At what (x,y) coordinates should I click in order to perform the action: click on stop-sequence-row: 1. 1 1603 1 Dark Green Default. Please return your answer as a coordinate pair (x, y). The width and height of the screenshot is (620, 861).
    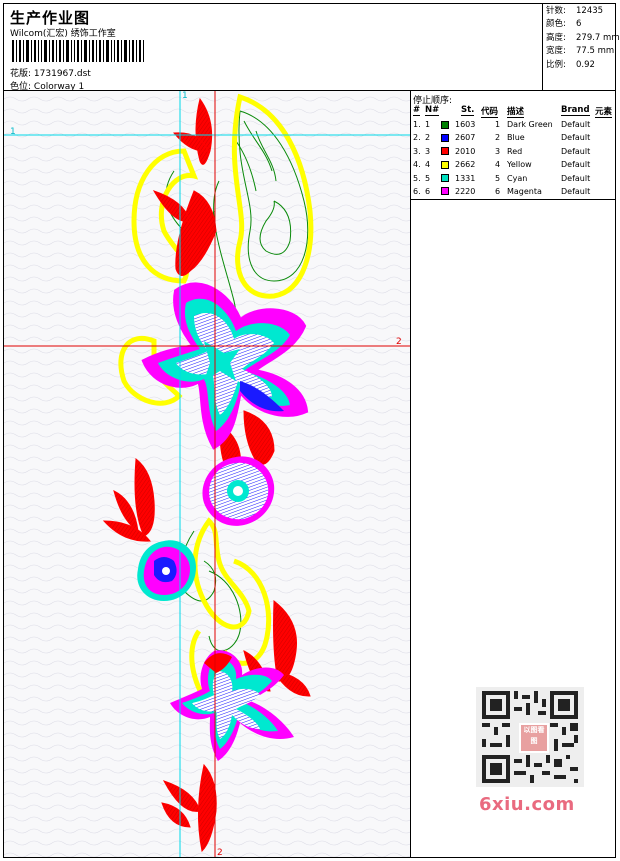
    Looking at the image, I should click on (513, 124).